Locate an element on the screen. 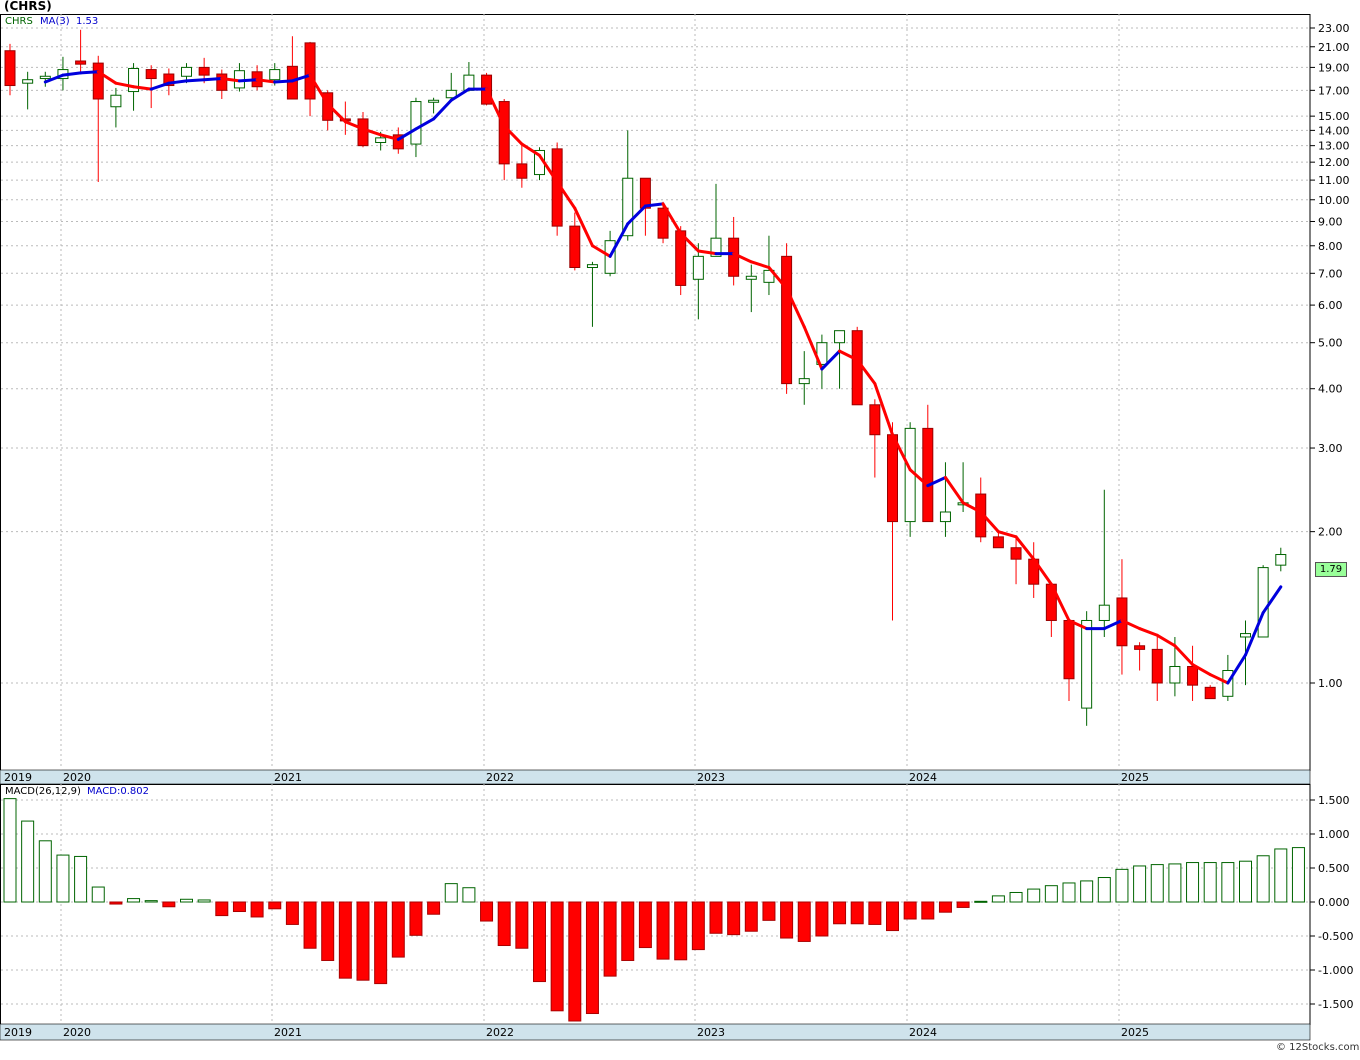 The image size is (1360, 1060). price-tick-label: 9.00 is located at coordinates (1330, 221).